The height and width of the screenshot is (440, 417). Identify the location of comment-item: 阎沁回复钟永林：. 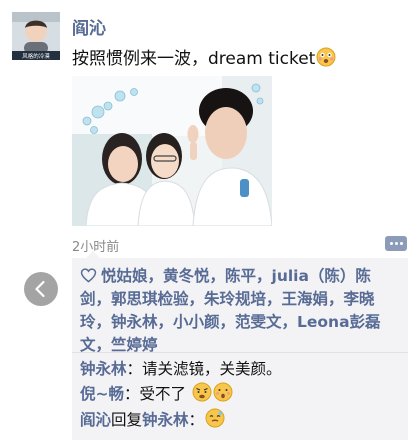
(152, 419).